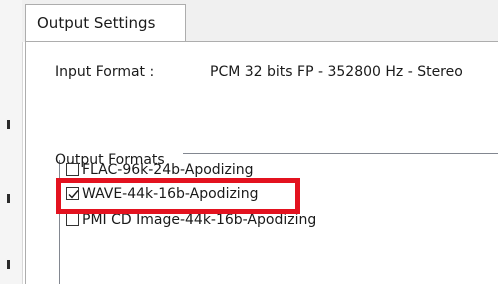  What do you see at coordinates (168, 170) in the screenshot?
I see `list-item-label: FLAC-96k-24b-Apodizing` at bounding box center [168, 170].